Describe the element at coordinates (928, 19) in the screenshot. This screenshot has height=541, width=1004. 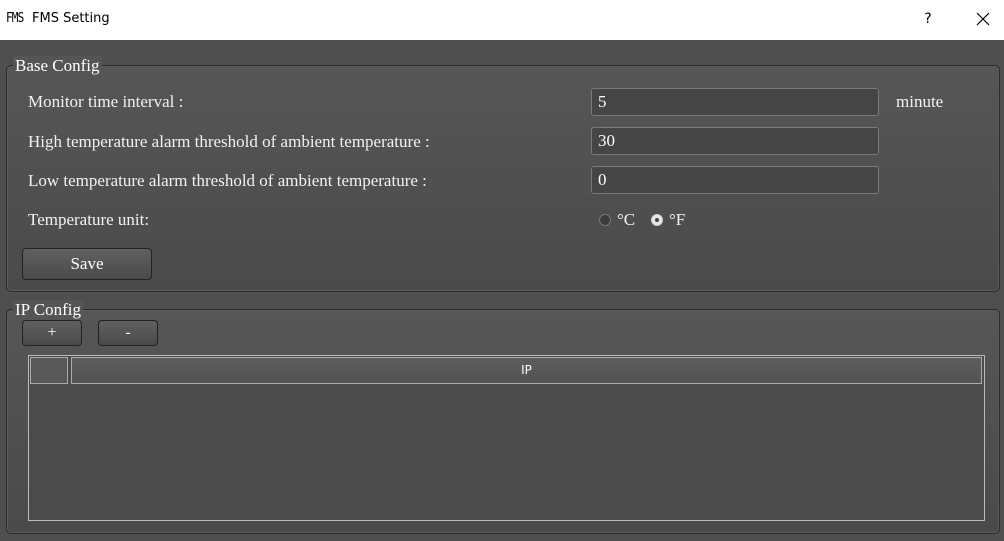
I see `help-button: ?` at that location.